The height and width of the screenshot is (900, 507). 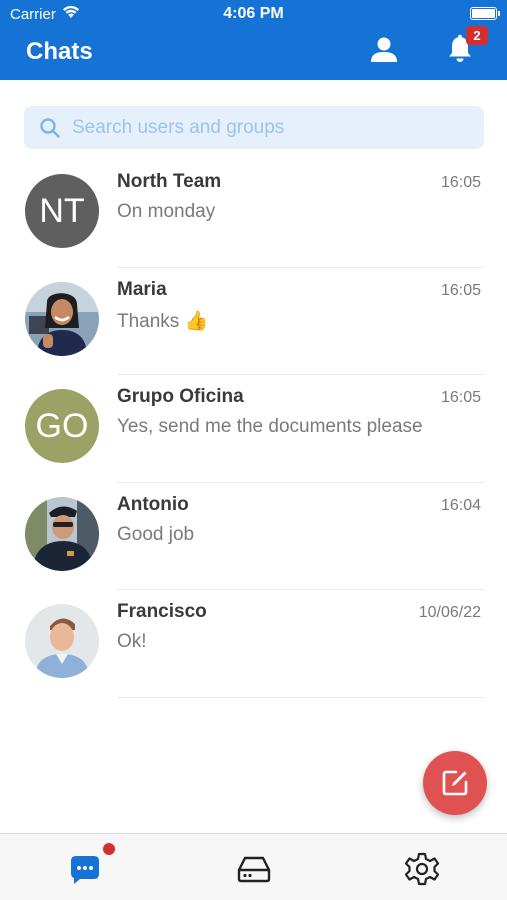 What do you see at coordinates (59, 51) in the screenshot?
I see `page-title: Chats` at bounding box center [59, 51].